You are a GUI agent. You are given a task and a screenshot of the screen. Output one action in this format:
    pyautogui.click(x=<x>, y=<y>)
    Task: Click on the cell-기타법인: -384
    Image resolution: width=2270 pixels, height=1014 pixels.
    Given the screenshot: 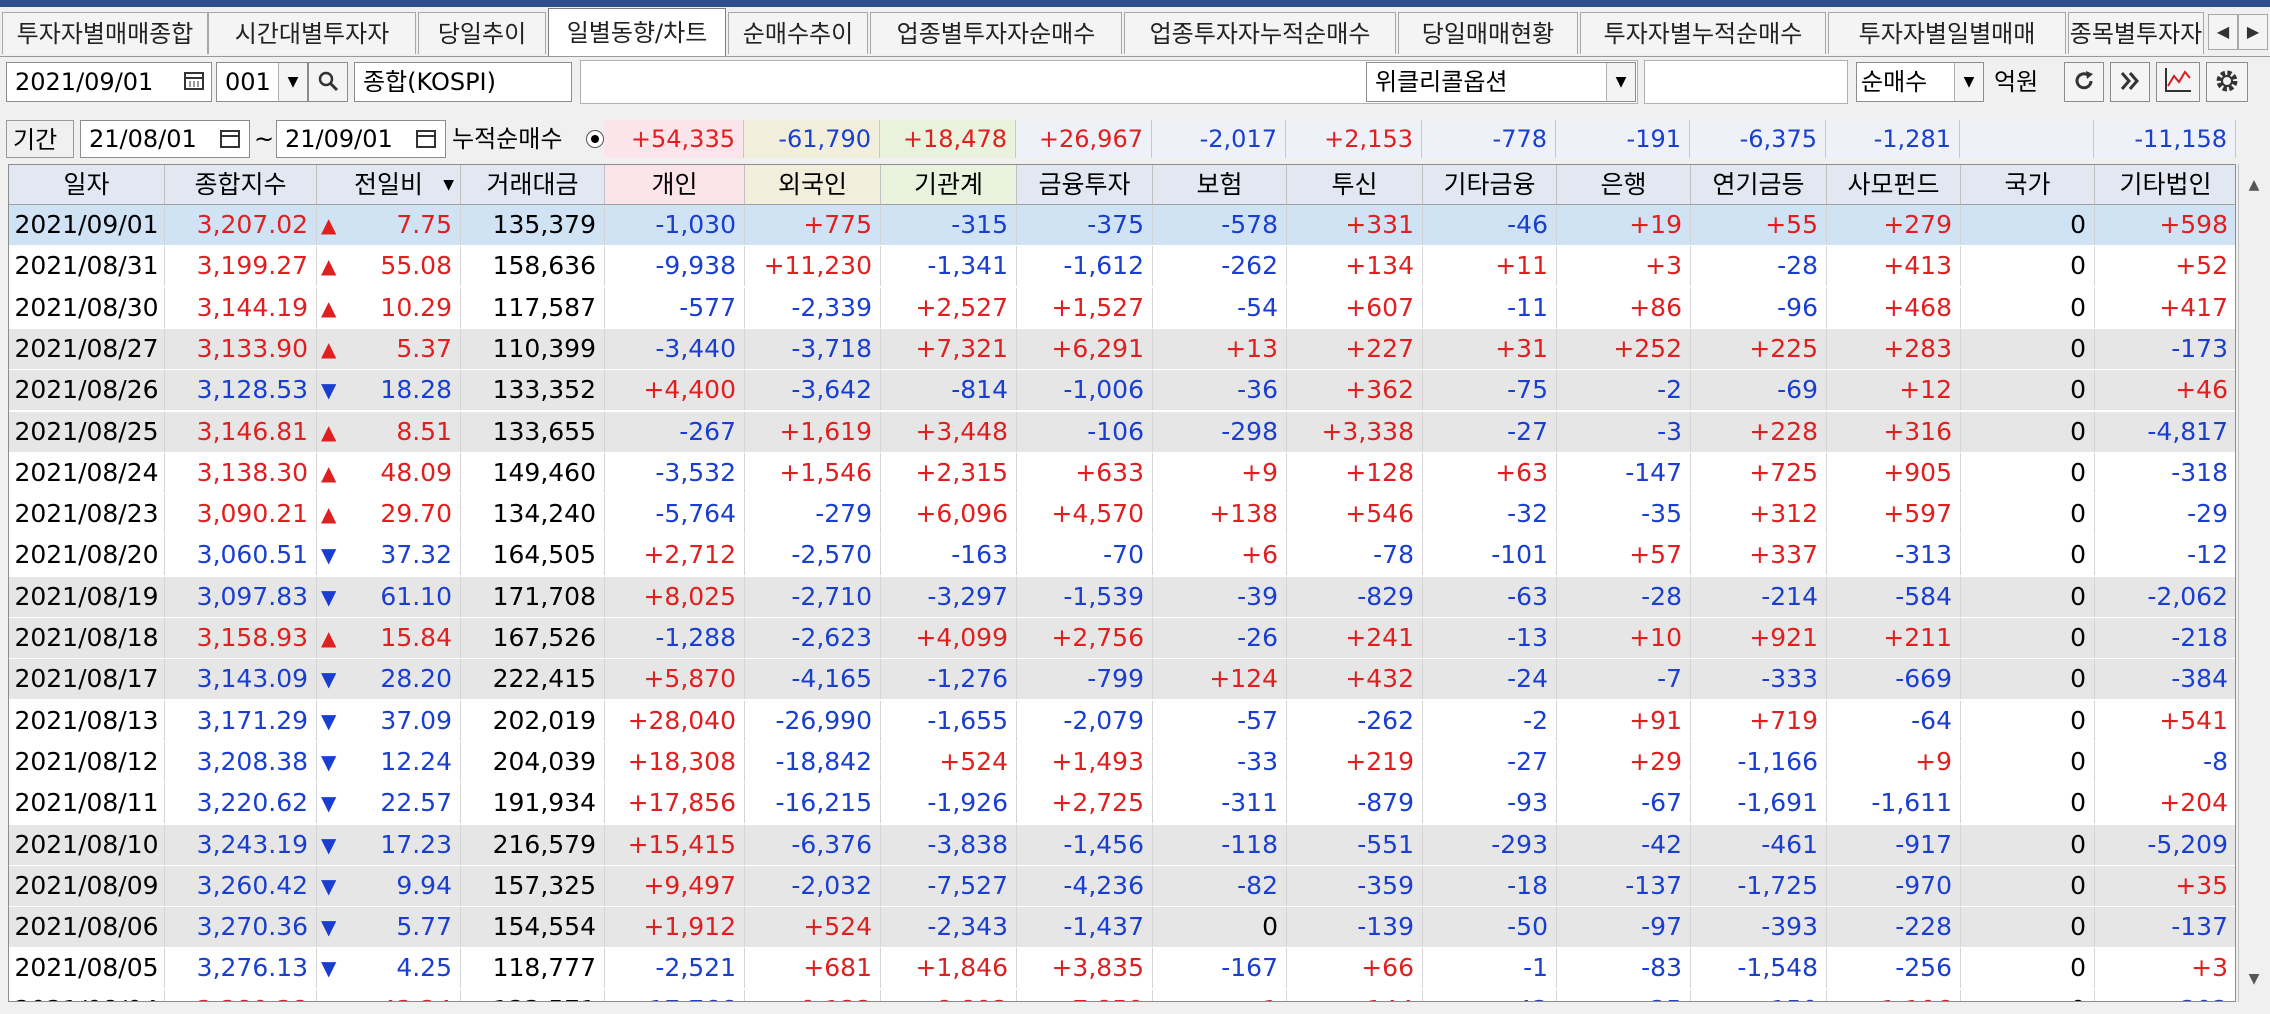 What is the action you would take?
    pyautogui.click(x=2165, y=679)
    